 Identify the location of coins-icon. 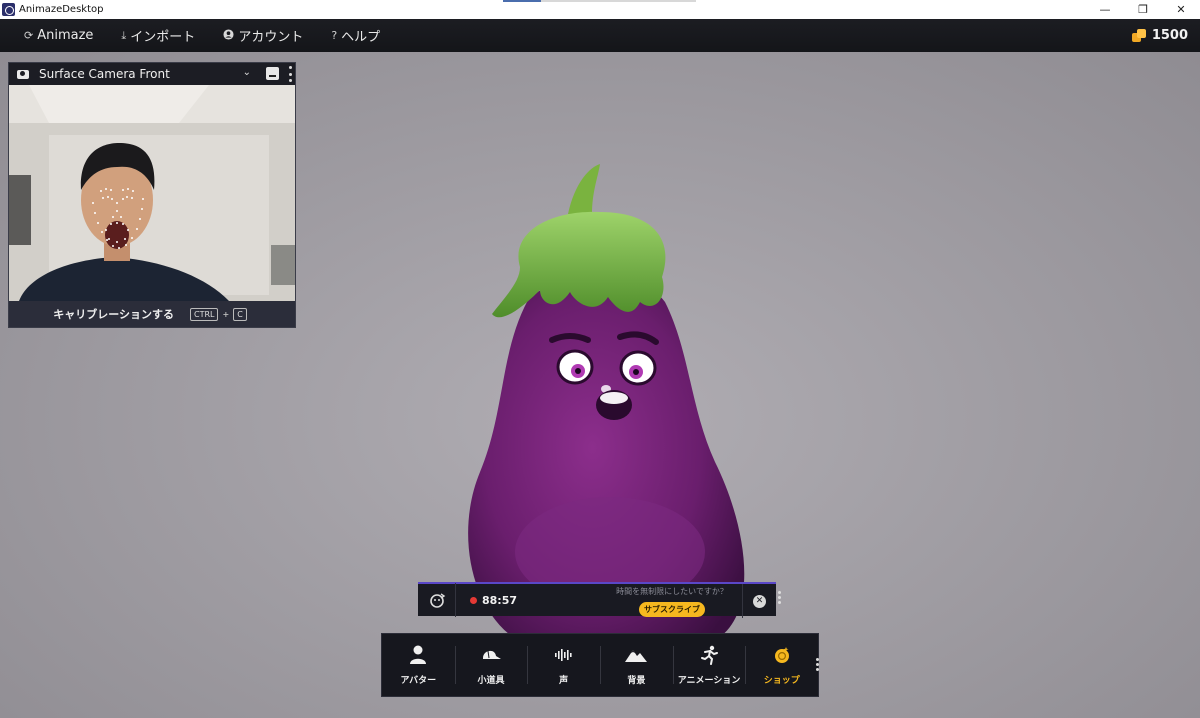
(1139, 35).